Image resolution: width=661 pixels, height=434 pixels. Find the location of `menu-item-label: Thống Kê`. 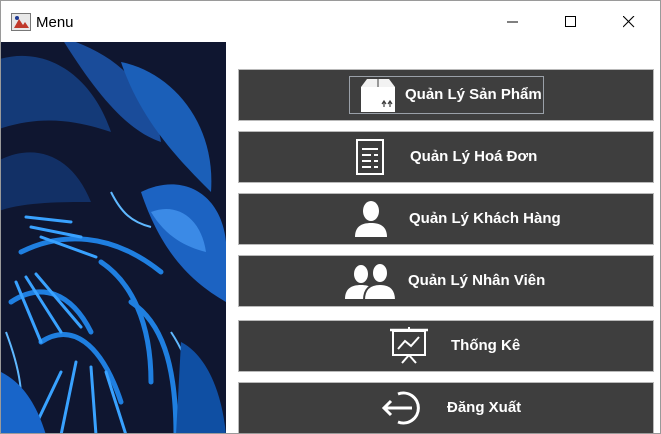

menu-item-label: Thống Kê is located at coordinates (486, 345).